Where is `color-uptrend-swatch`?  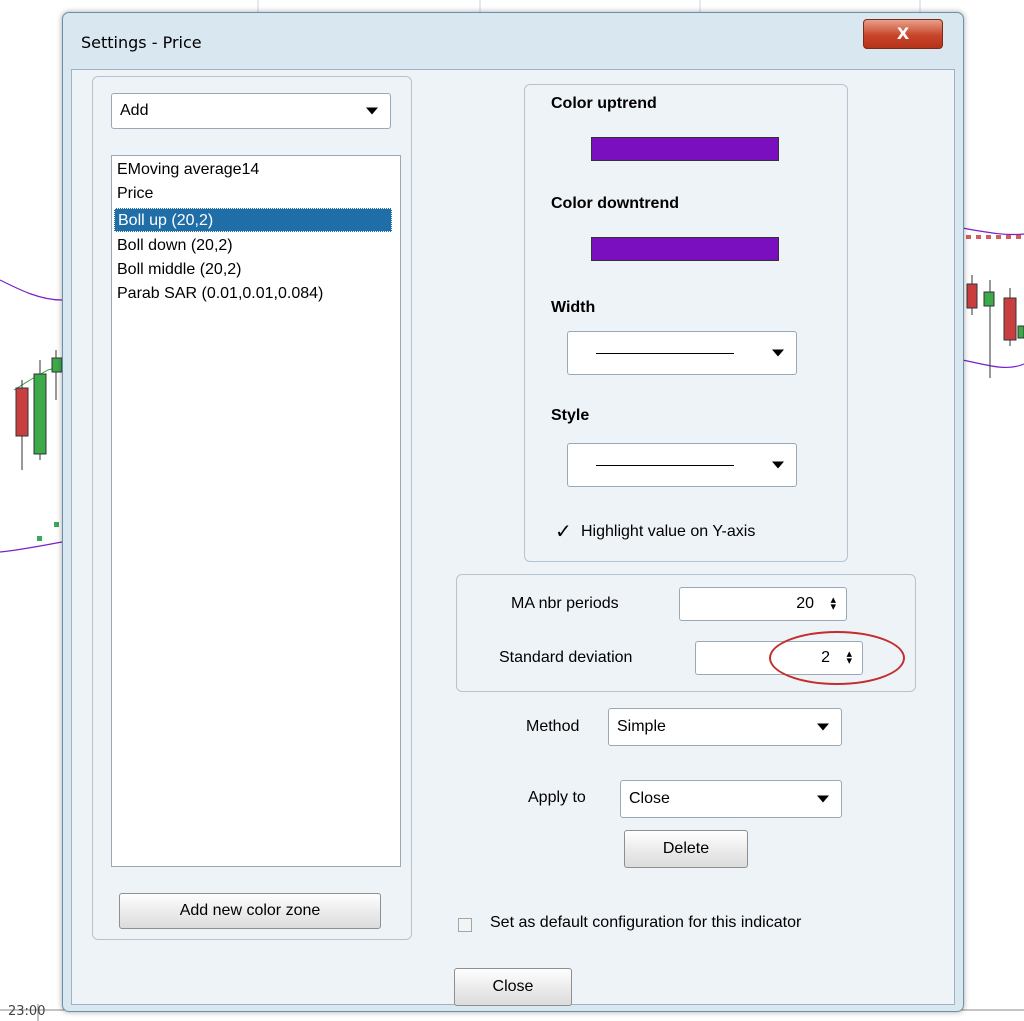 color-uptrend-swatch is located at coordinates (685, 149).